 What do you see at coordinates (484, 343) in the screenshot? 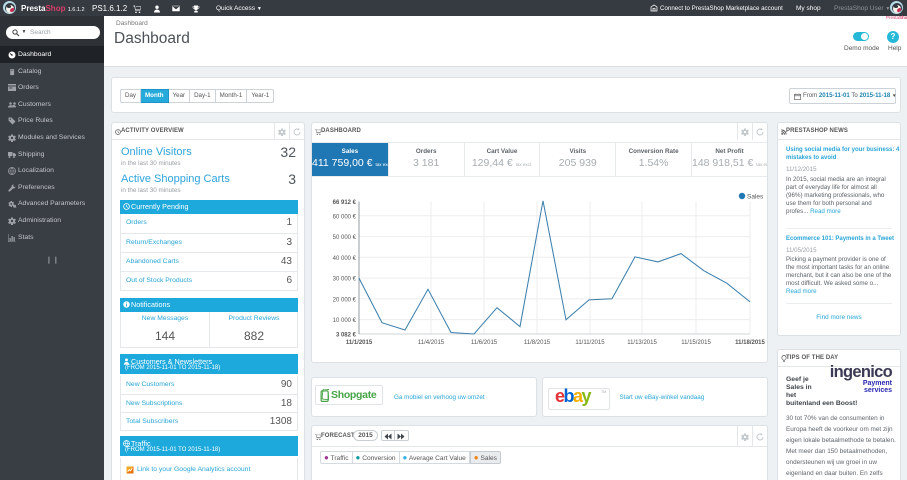
I see `svg-text: 11/6/2015` at bounding box center [484, 343].